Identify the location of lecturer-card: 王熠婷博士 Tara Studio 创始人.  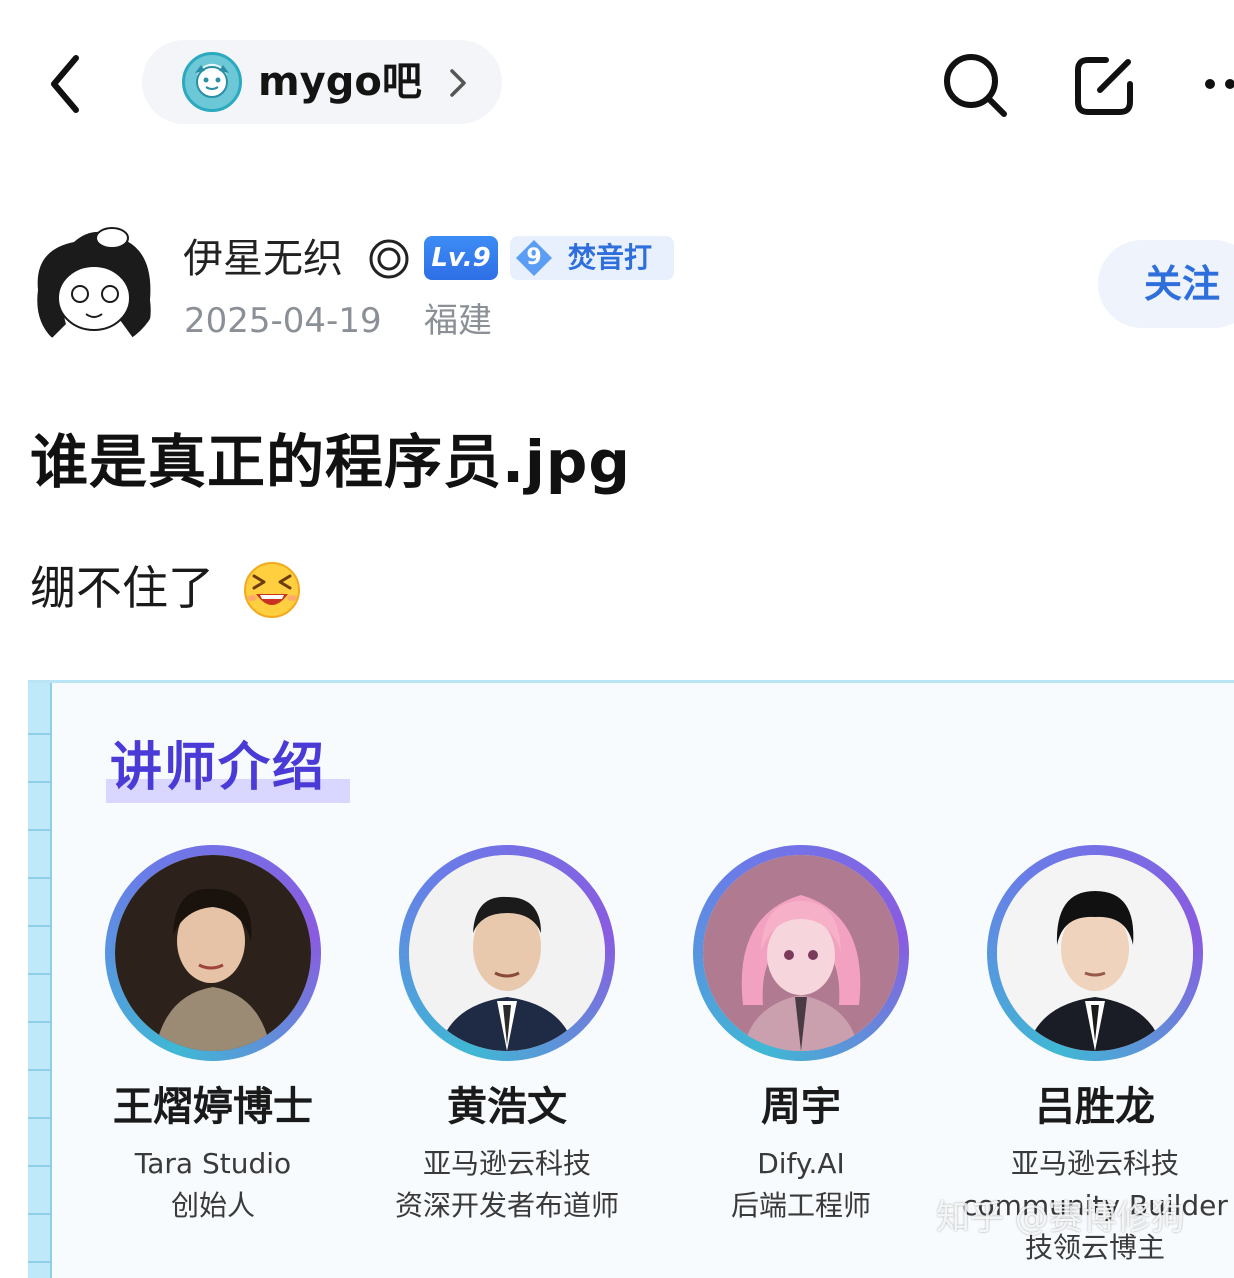
(213, 1061).